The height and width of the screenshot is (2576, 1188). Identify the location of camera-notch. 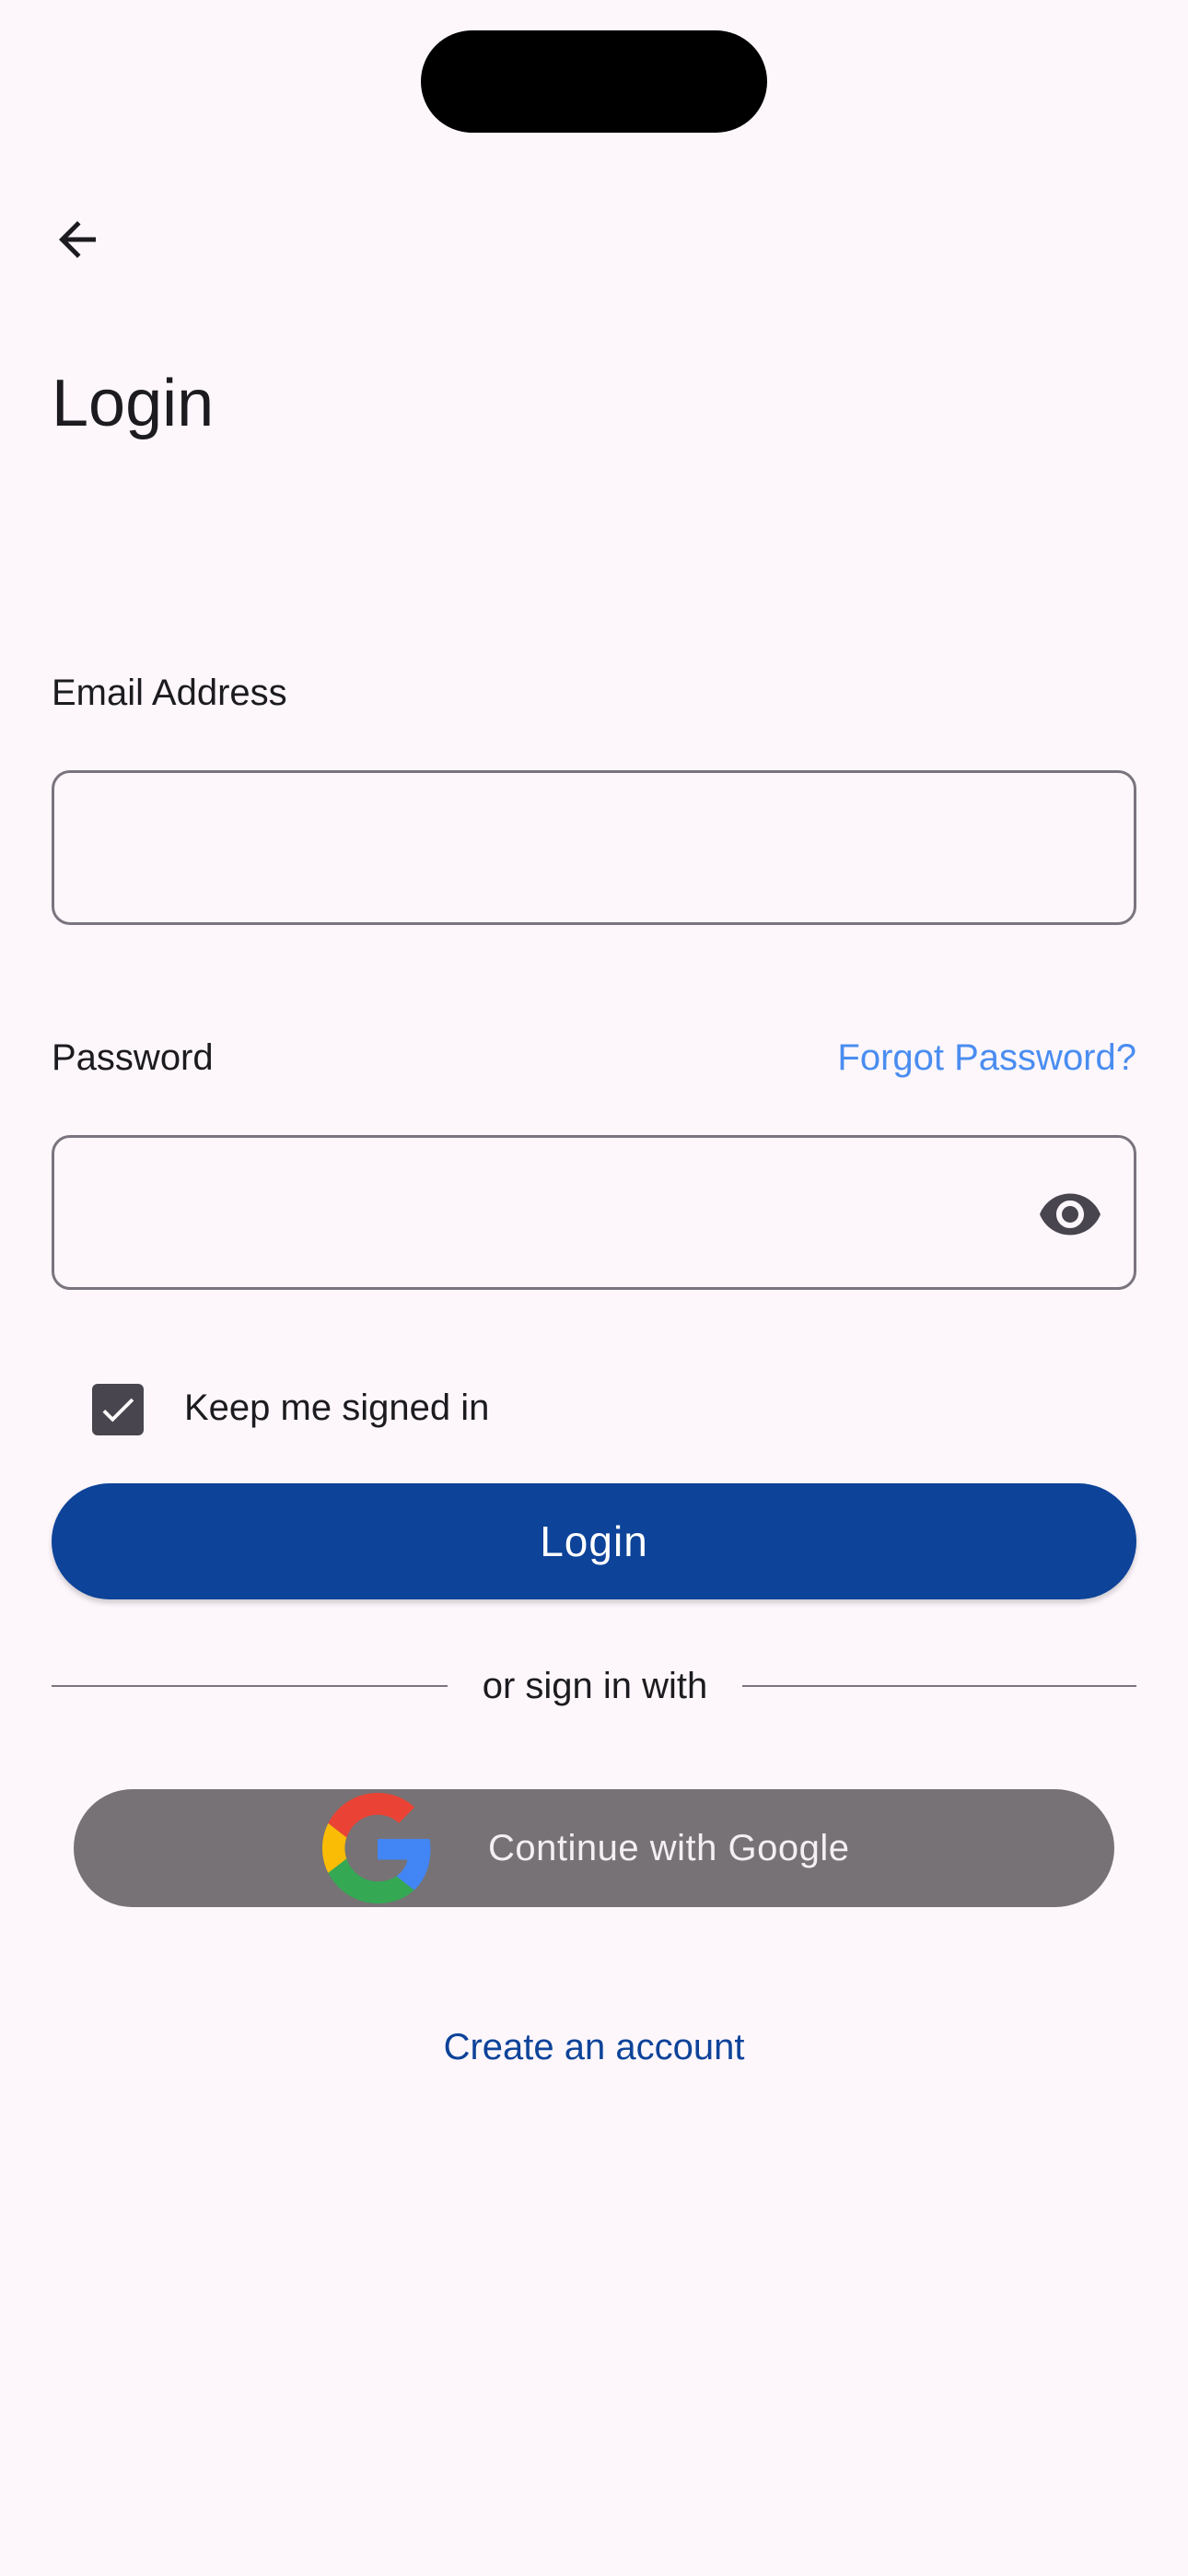
(594, 81).